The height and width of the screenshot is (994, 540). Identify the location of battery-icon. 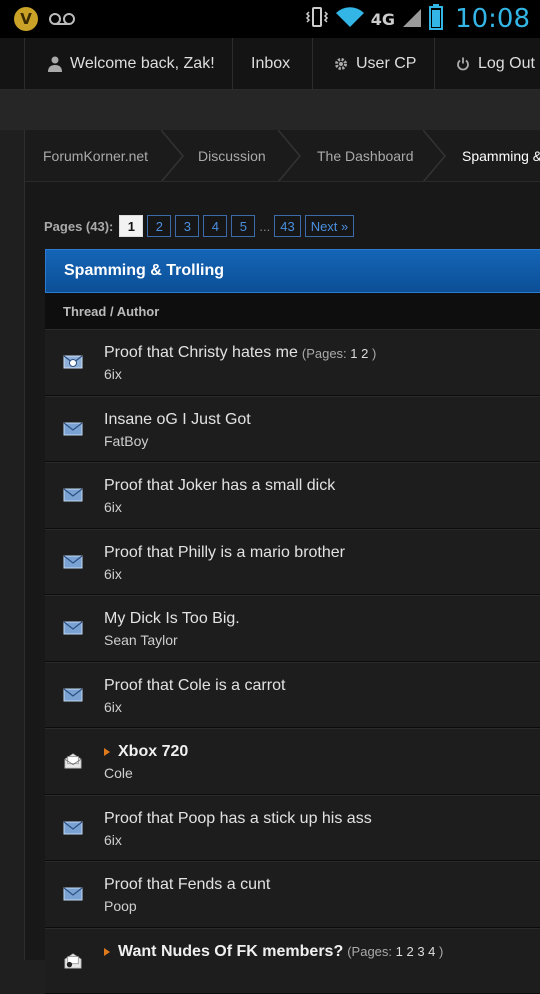
(436, 19).